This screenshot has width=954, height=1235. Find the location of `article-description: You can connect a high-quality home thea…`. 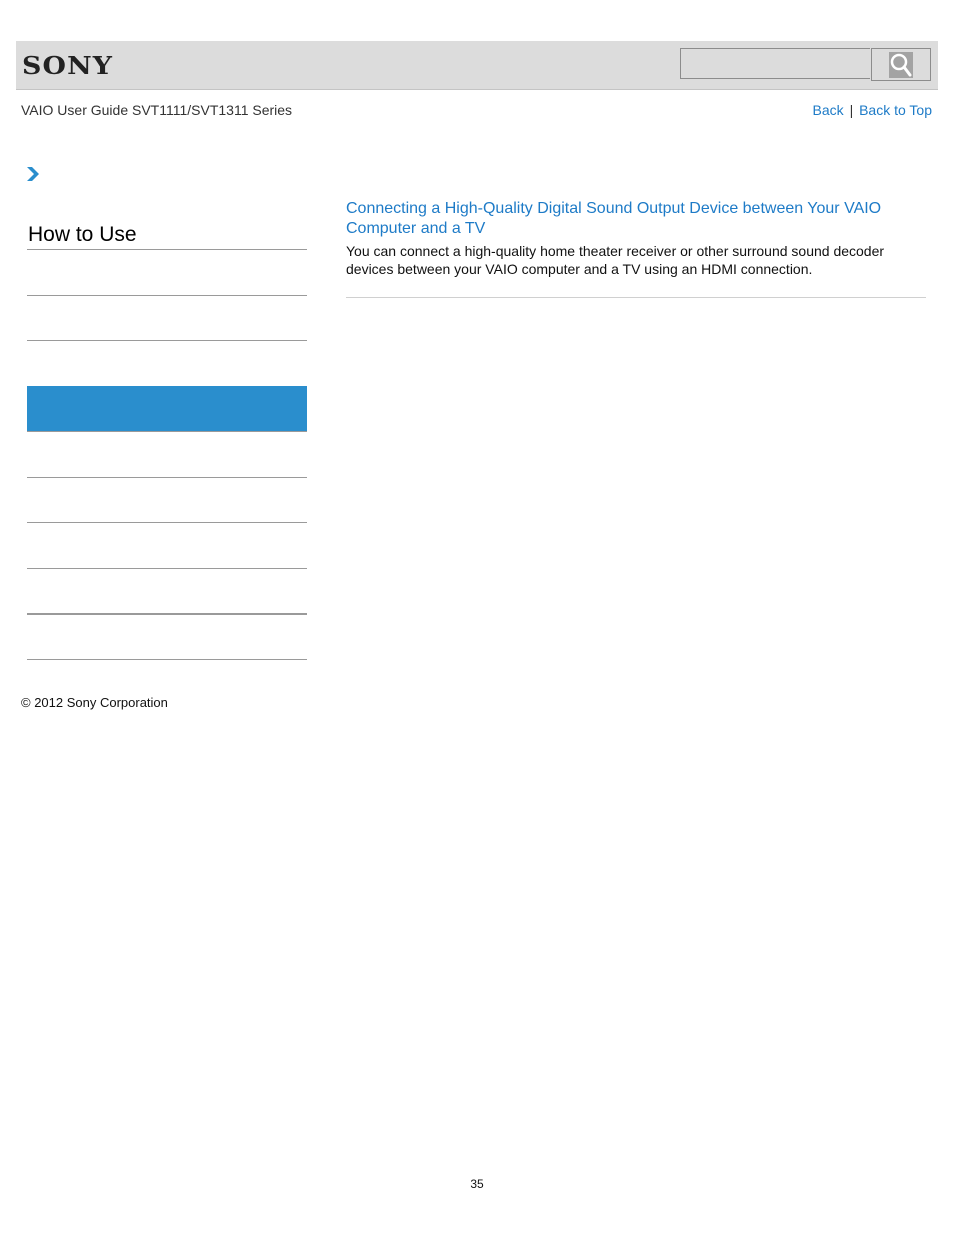

article-description: You can connect a high-quality home thea… is located at coordinates (615, 260).